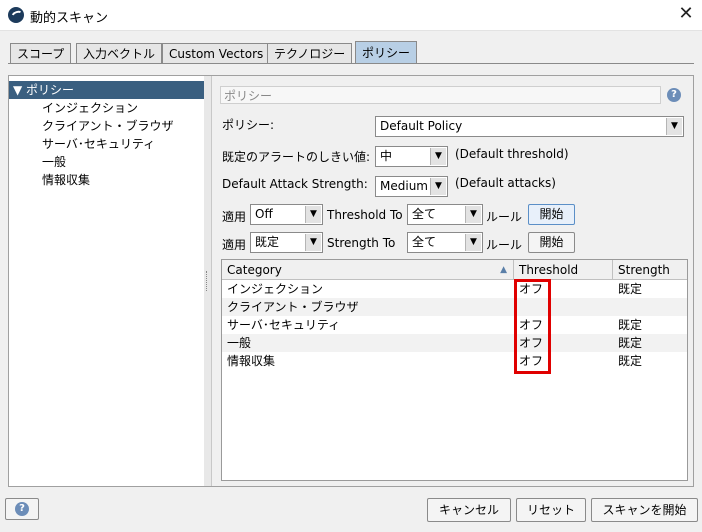 This screenshot has width=702, height=532. Describe the element at coordinates (16, 15) in the screenshot. I see `app-logo-icon` at that location.